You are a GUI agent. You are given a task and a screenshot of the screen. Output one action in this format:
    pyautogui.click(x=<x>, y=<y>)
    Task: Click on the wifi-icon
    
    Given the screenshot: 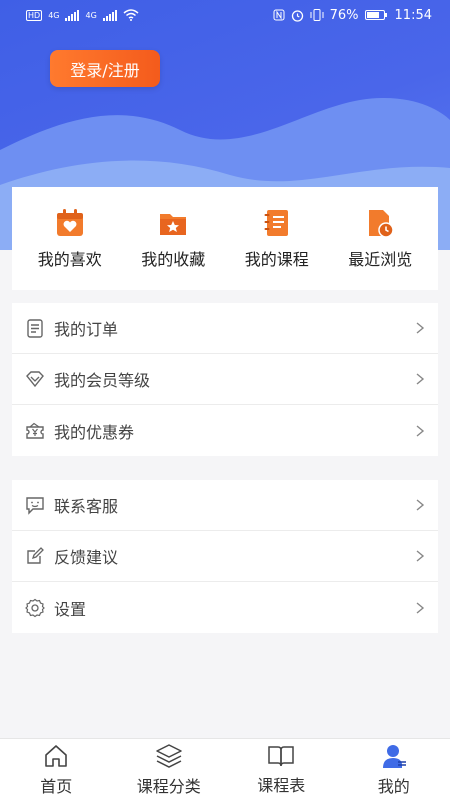 What is the action you would take?
    pyautogui.click(x=131, y=15)
    